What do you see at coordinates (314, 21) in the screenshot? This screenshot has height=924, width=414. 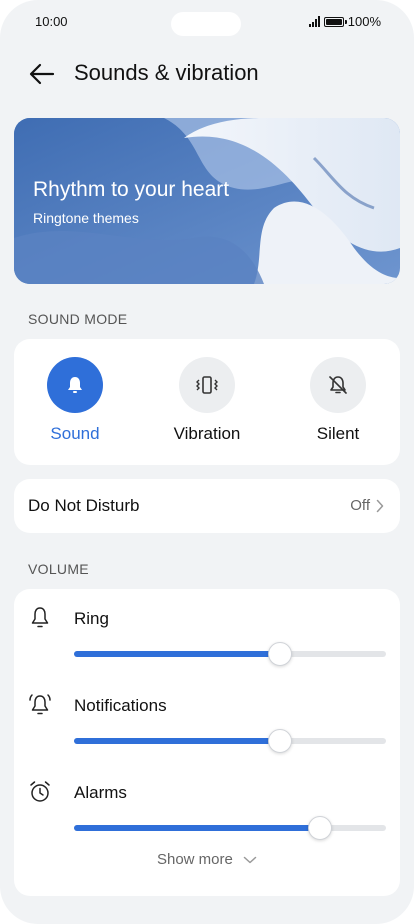 I see `signal-icon` at bounding box center [314, 21].